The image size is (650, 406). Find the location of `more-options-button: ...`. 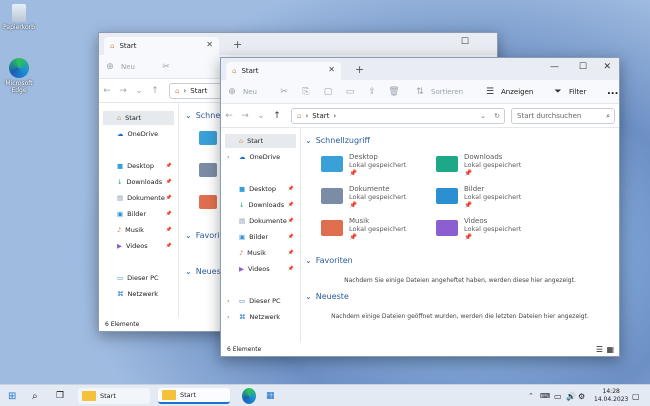

more-options-button: ... is located at coordinates (612, 91).